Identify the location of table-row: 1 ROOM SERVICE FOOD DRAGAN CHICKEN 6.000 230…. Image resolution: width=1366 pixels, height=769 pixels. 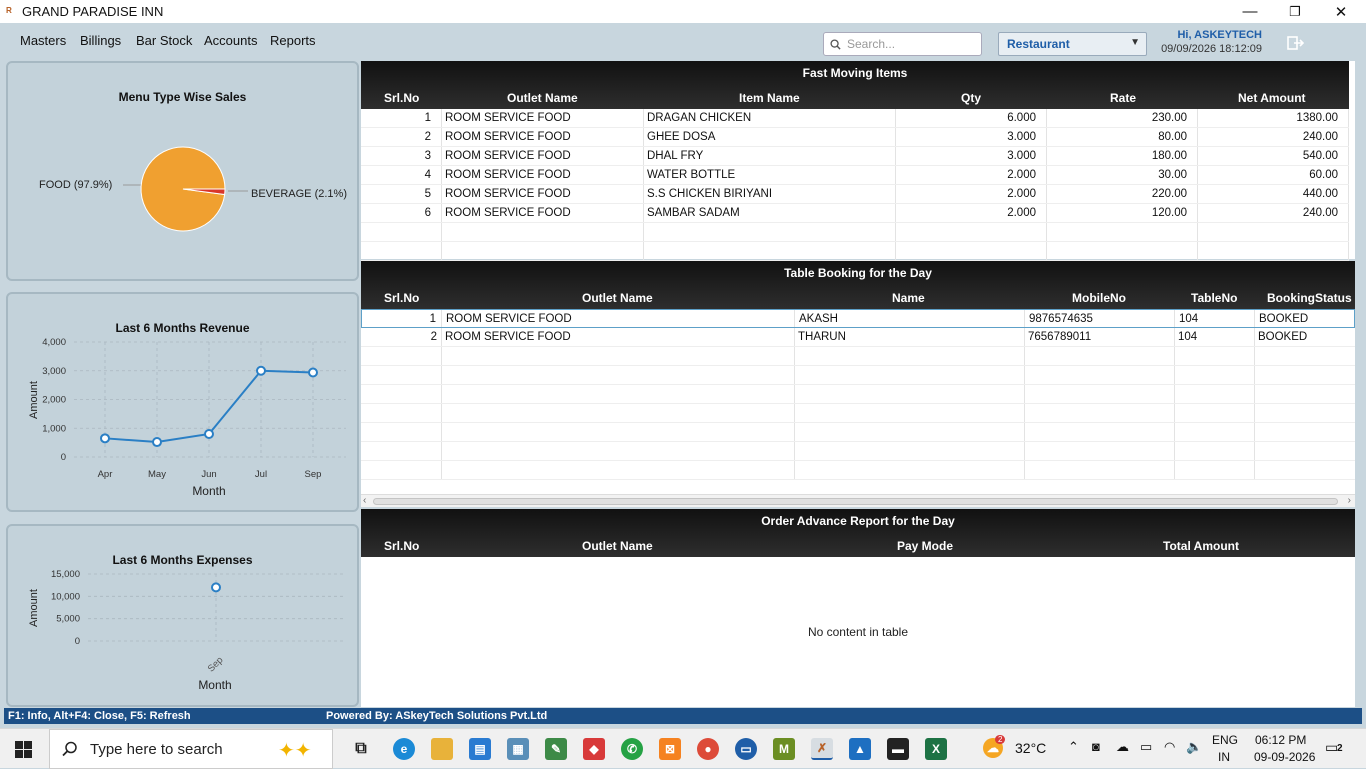
(855, 118).